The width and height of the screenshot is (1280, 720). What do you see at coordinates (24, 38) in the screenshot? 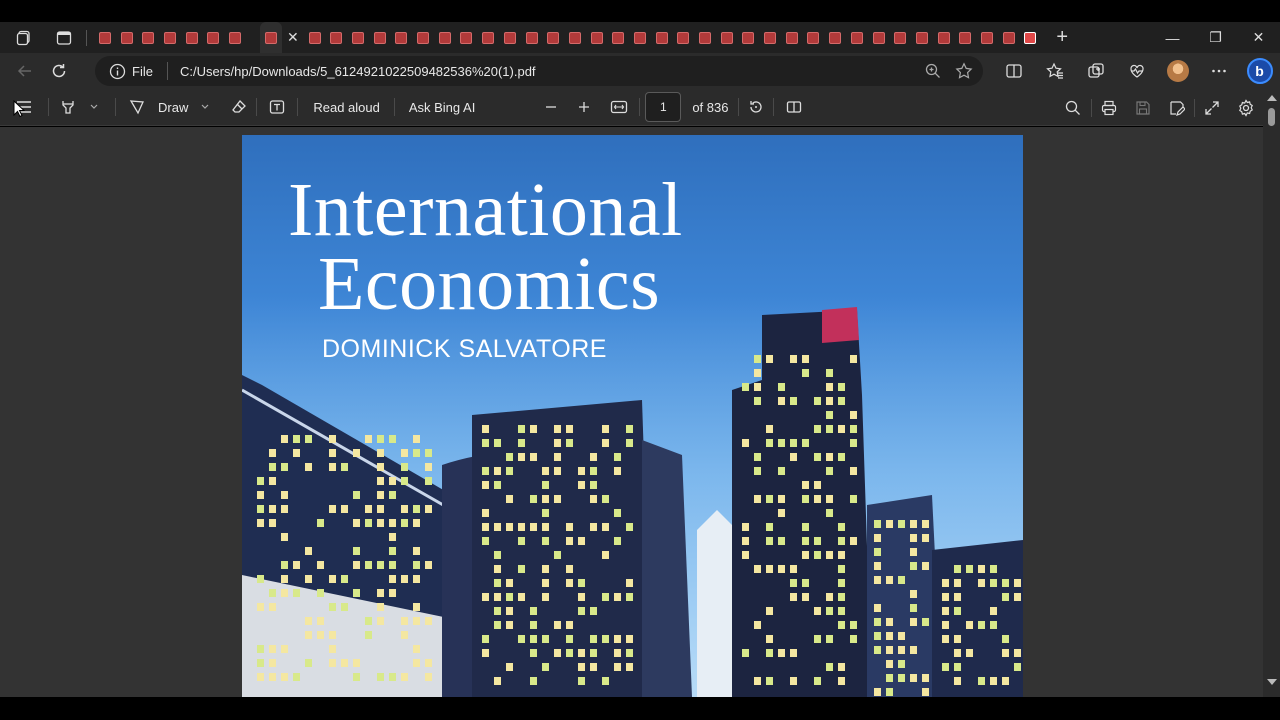
I see `workspaces-button` at bounding box center [24, 38].